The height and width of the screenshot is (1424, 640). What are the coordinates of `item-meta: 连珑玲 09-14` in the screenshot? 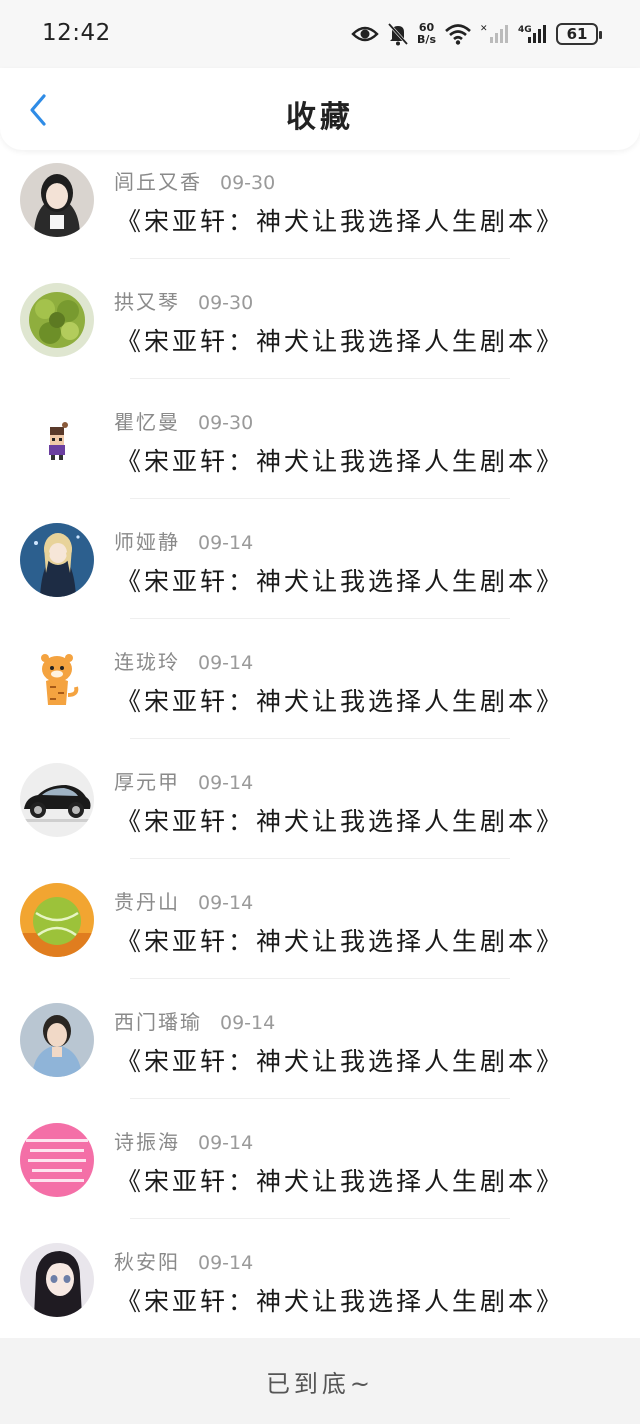 It's located at (183, 660).